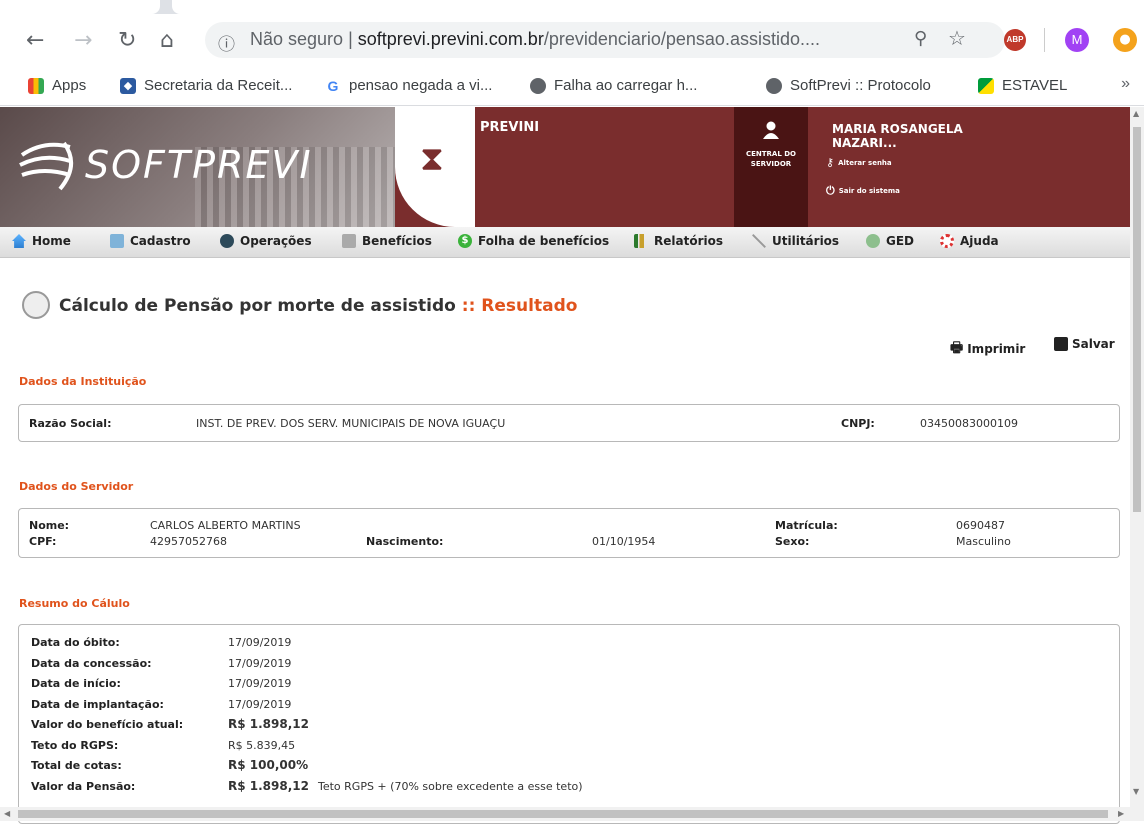 The width and height of the screenshot is (1144, 824). Describe the element at coordinates (1121, 813) in the screenshot. I see `scroll-right-icon: ▶` at that location.